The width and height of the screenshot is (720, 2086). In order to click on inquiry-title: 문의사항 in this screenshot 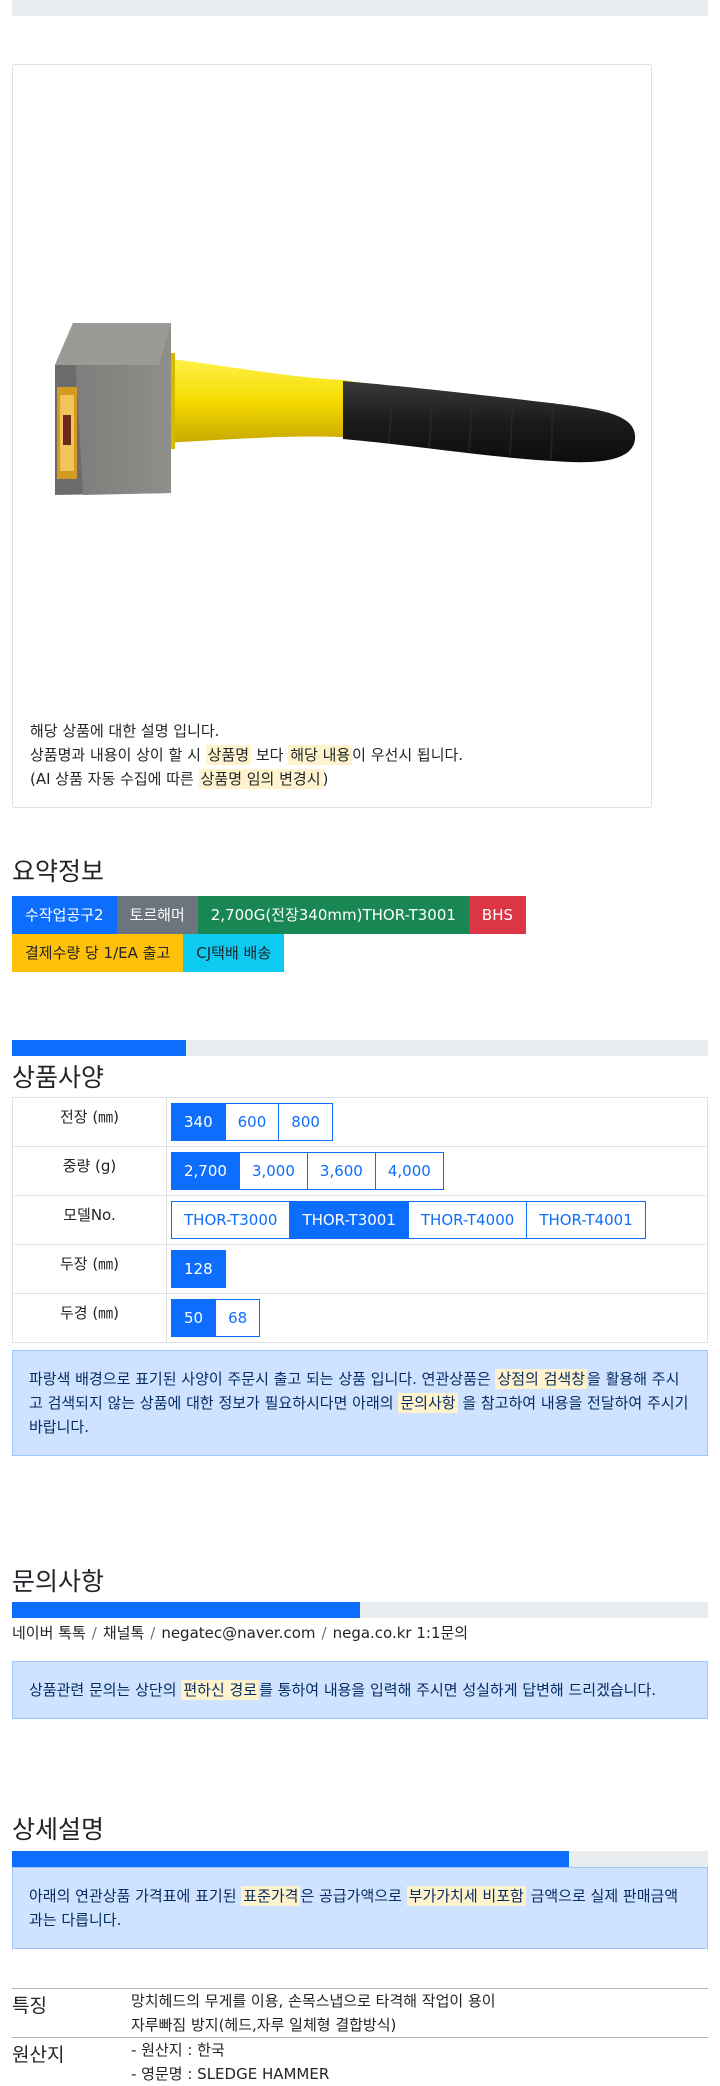, I will do `click(58, 1581)`.